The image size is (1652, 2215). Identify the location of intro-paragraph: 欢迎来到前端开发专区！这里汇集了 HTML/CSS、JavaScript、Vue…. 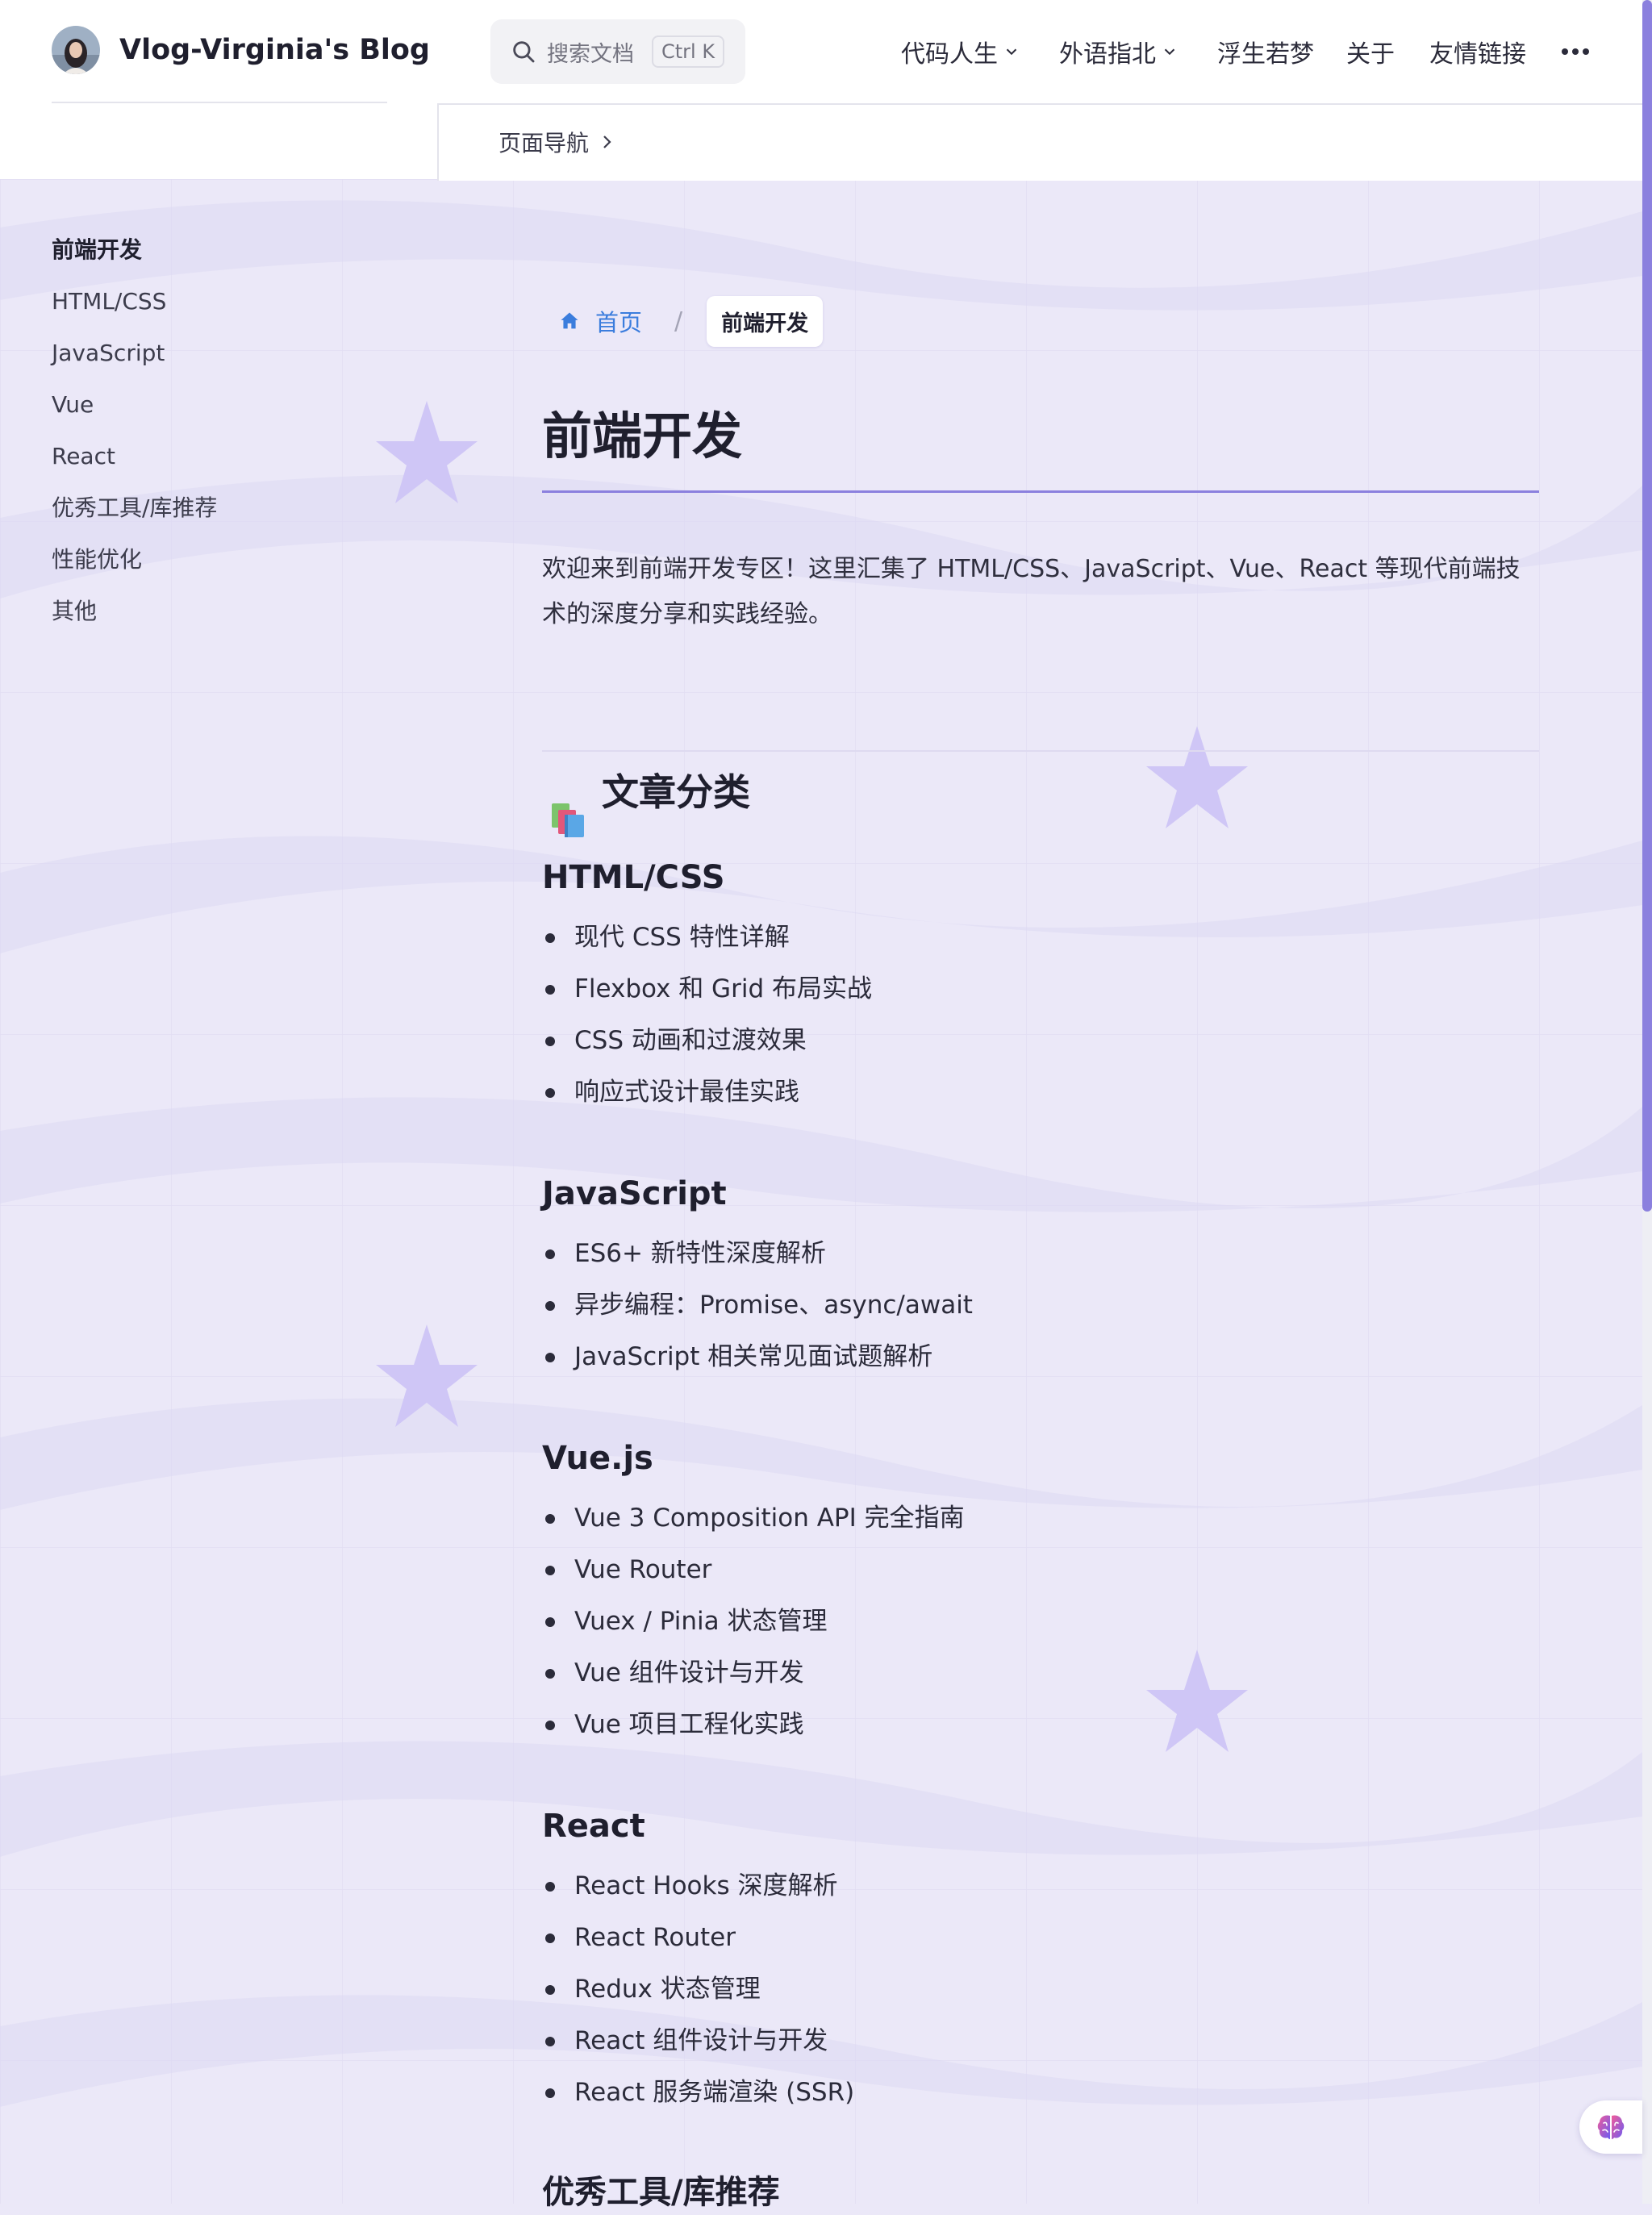
(1031, 591).